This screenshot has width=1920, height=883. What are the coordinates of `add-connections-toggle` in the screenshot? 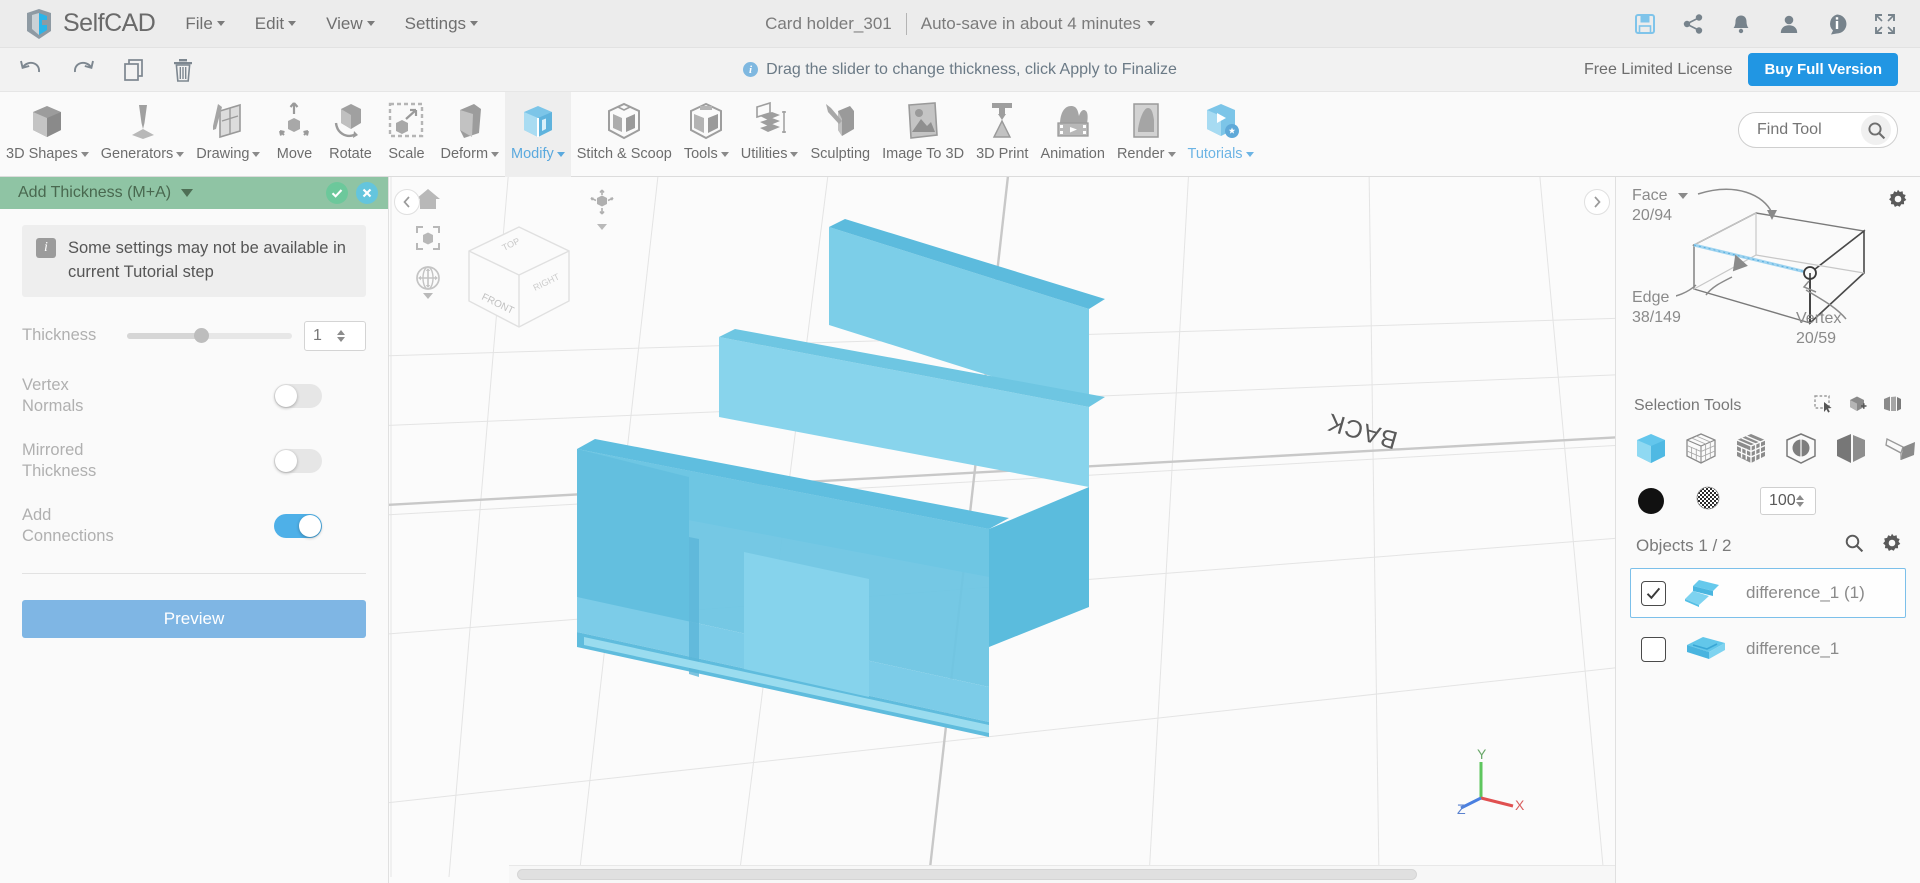 It's located at (298, 526).